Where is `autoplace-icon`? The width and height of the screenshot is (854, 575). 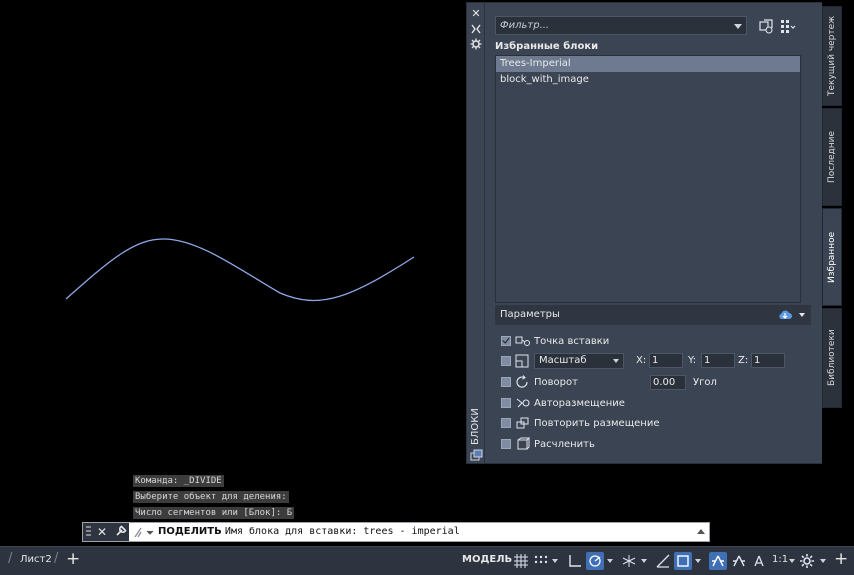 autoplace-icon is located at coordinates (523, 403).